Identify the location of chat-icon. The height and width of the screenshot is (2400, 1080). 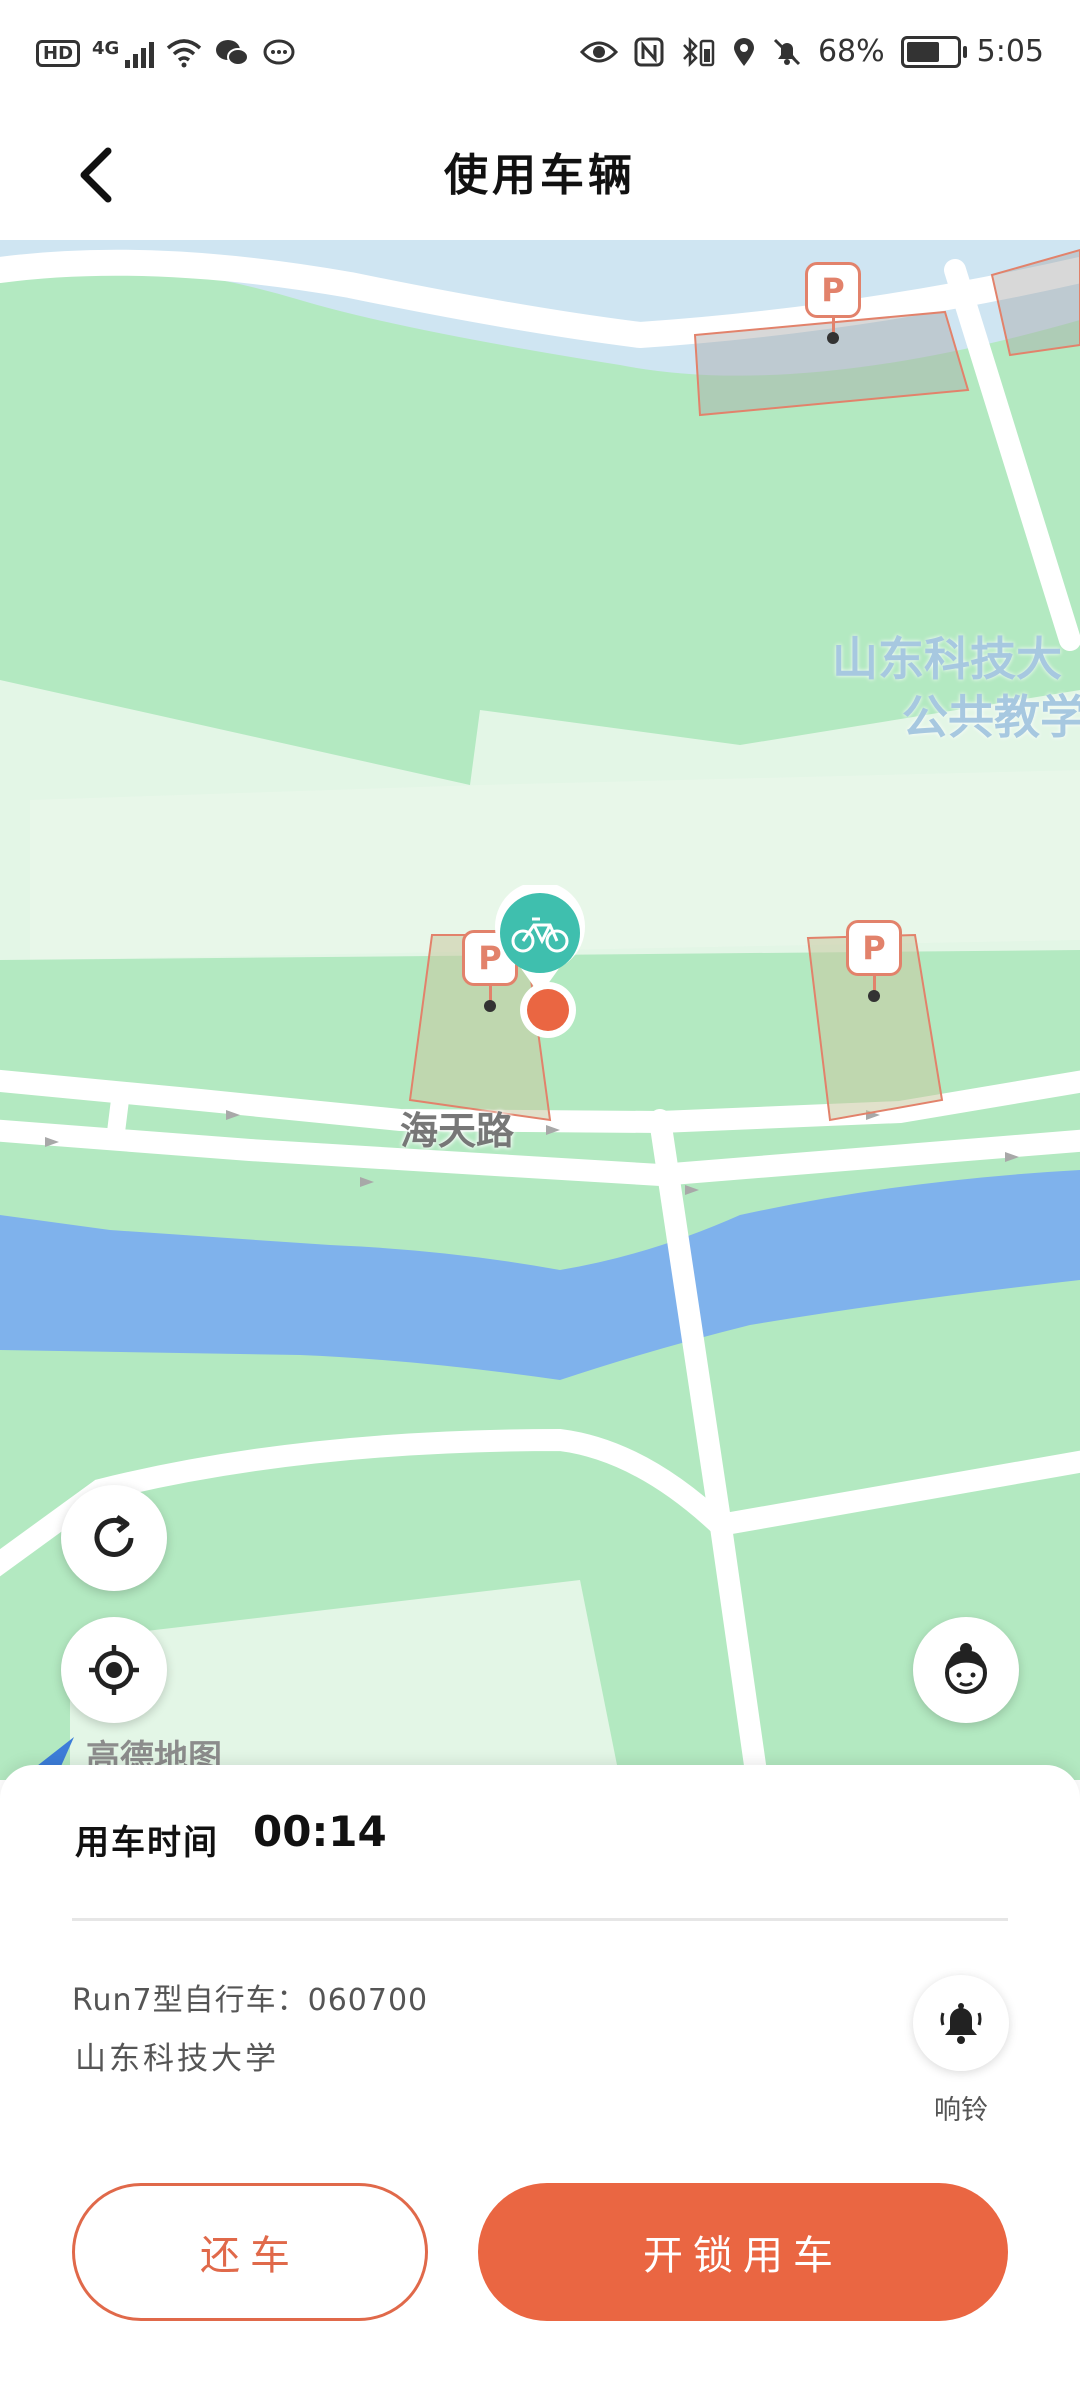
(279, 52).